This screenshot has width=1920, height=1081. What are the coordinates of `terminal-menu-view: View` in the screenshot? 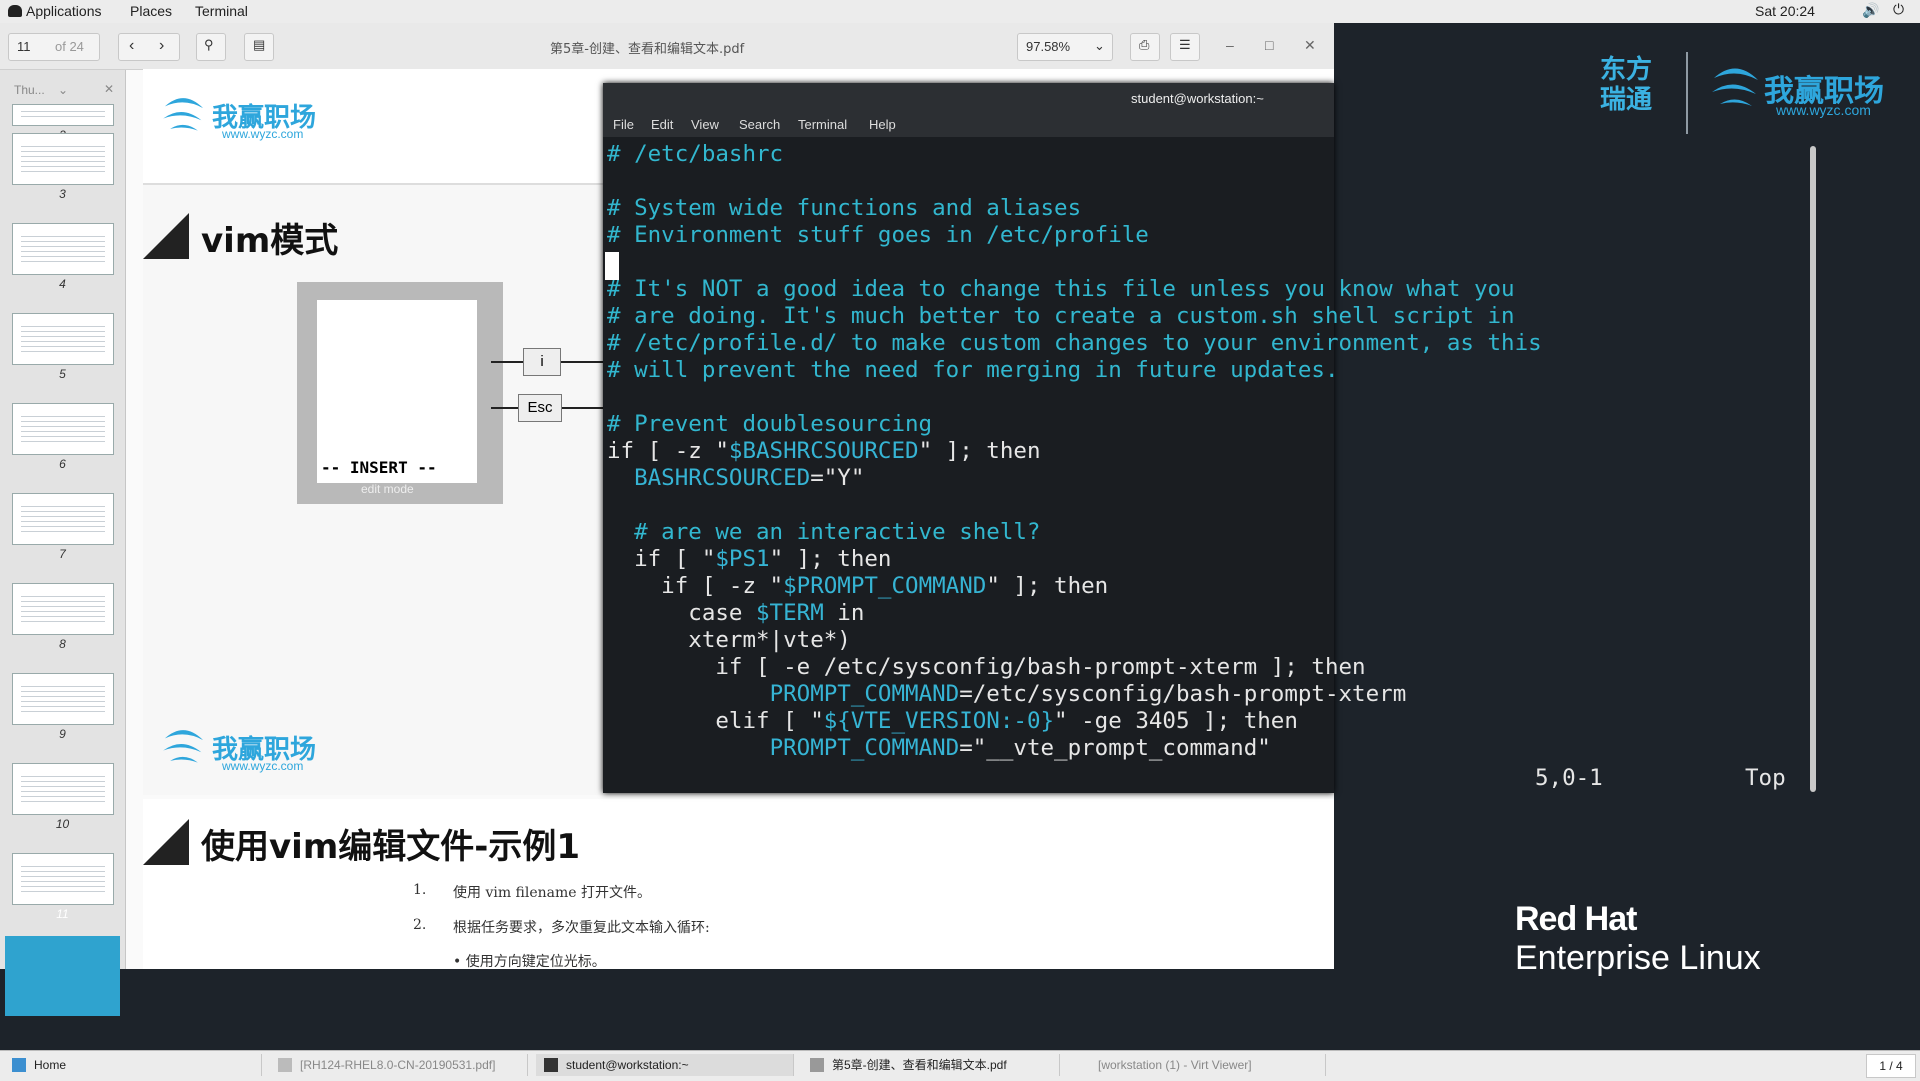 It's located at (705, 124).